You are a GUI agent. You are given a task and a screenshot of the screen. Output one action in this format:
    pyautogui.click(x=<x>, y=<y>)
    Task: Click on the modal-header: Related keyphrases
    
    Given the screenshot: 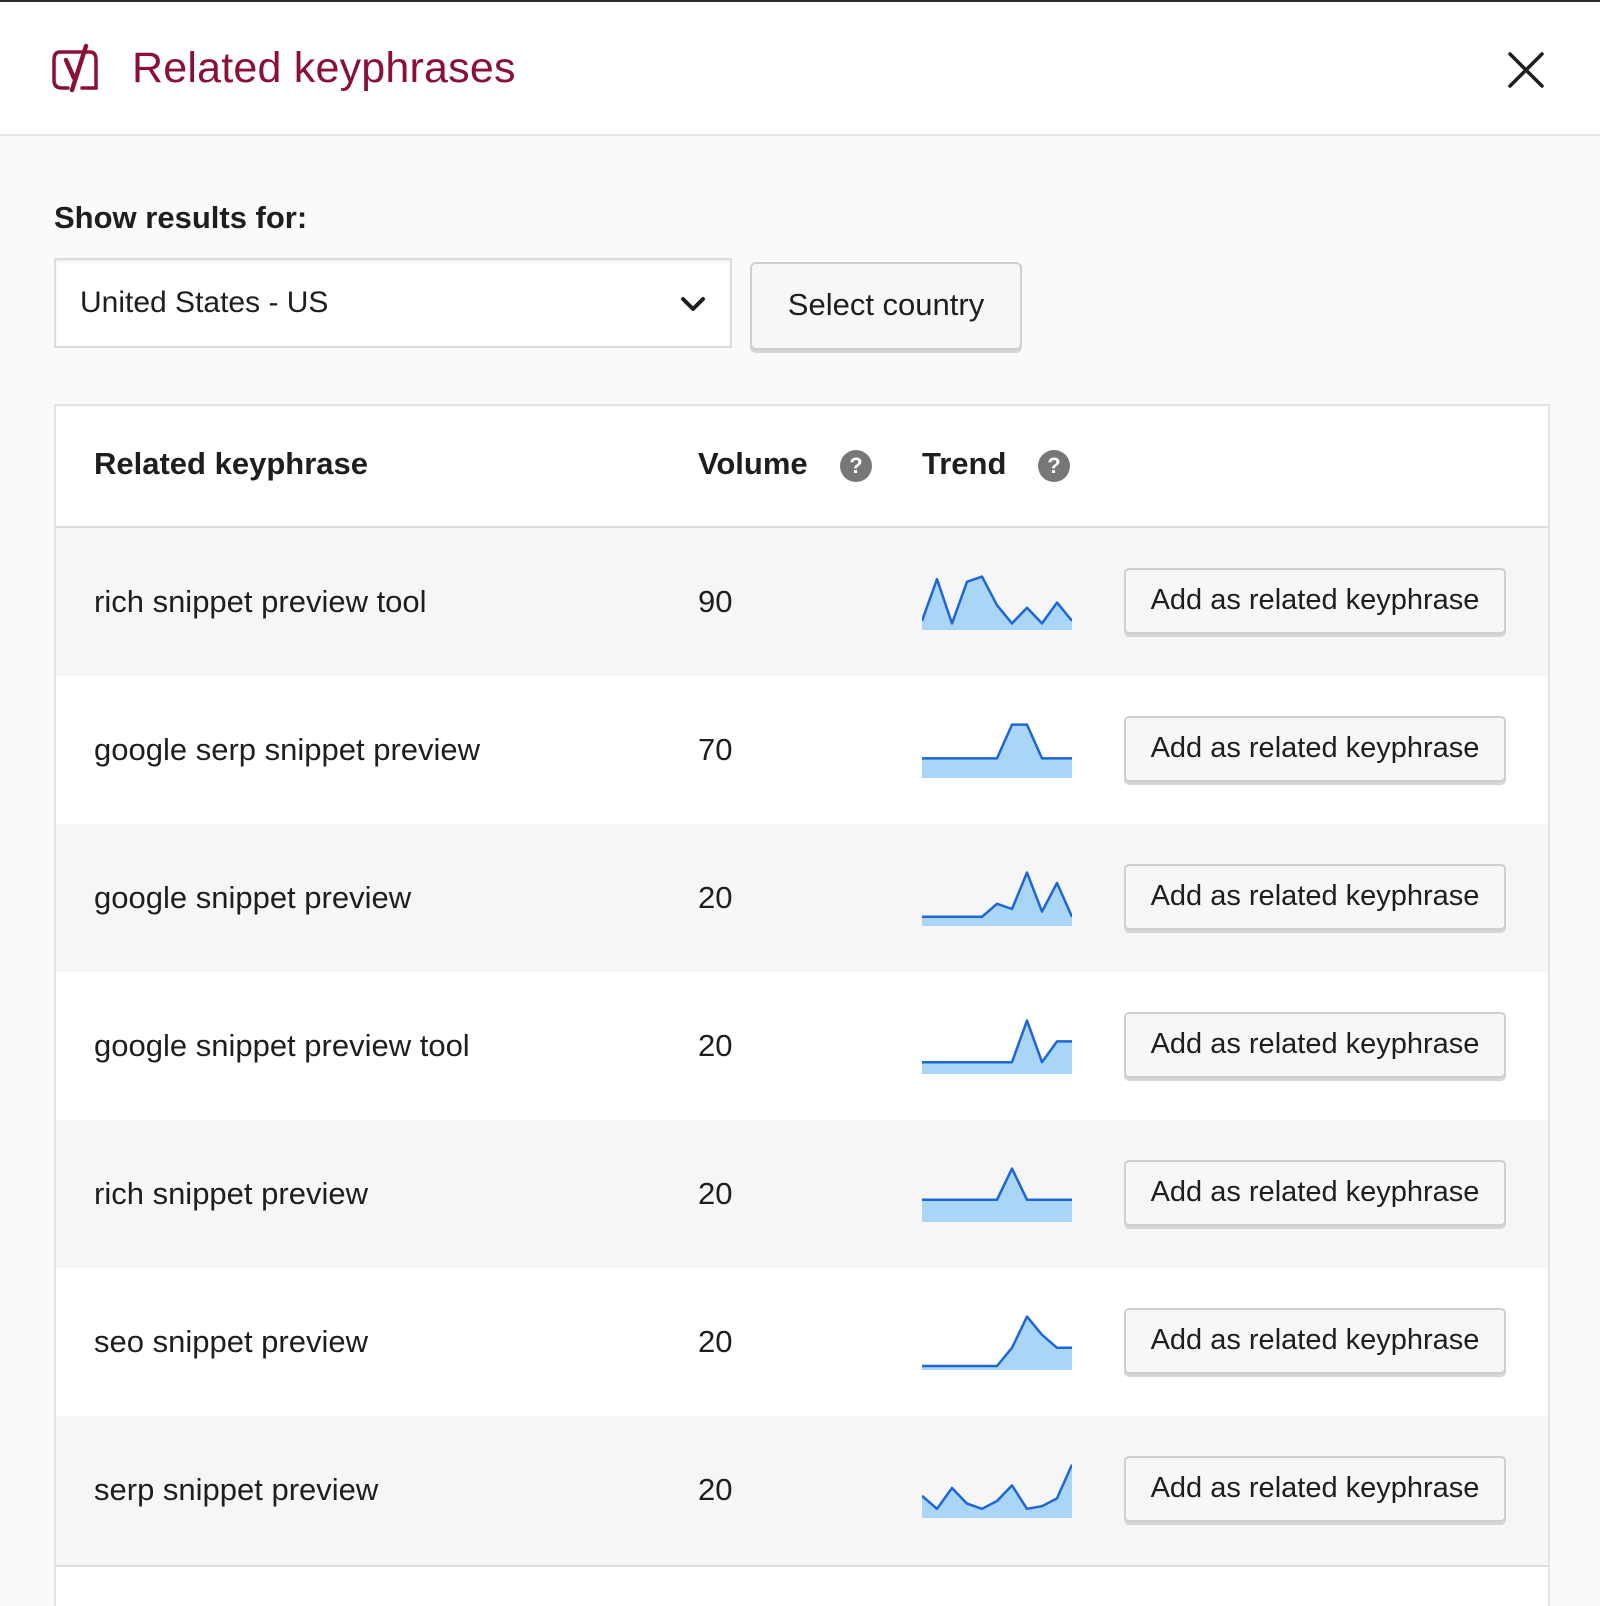 What is the action you would take?
    pyautogui.click(x=800, y=69)
    